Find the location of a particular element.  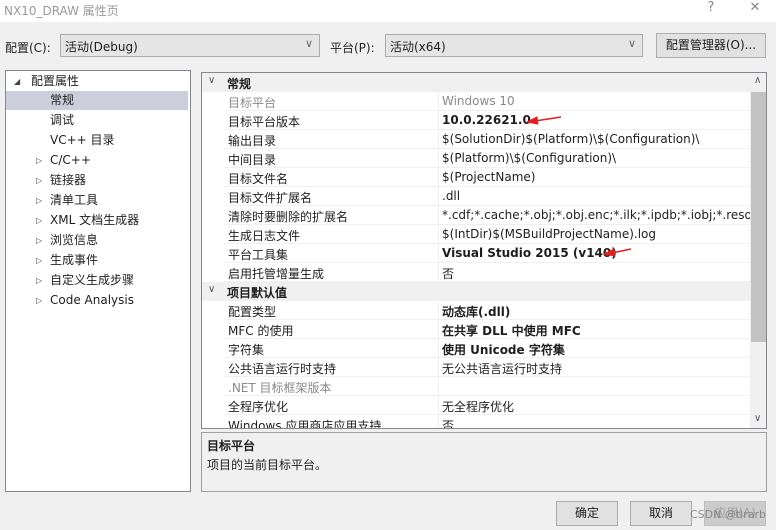

watermark: CSDN @tlrarb is located at coordinates (728, 514).